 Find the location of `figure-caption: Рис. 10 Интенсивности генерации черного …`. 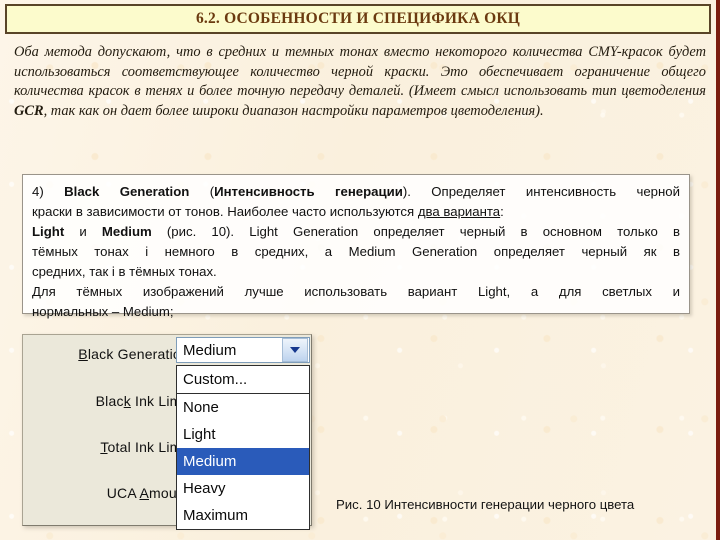

figure-caption: Рис. 10 Интенсивности генерации черного … is located at coordinates (485, 504).